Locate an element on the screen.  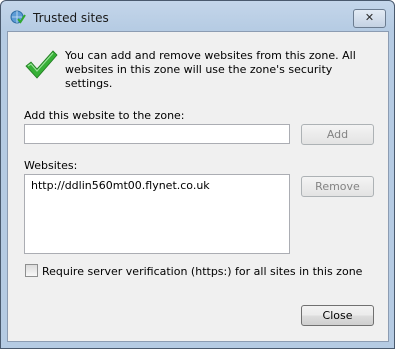
websites-label: Websites: is located at coordinates (51, 165).